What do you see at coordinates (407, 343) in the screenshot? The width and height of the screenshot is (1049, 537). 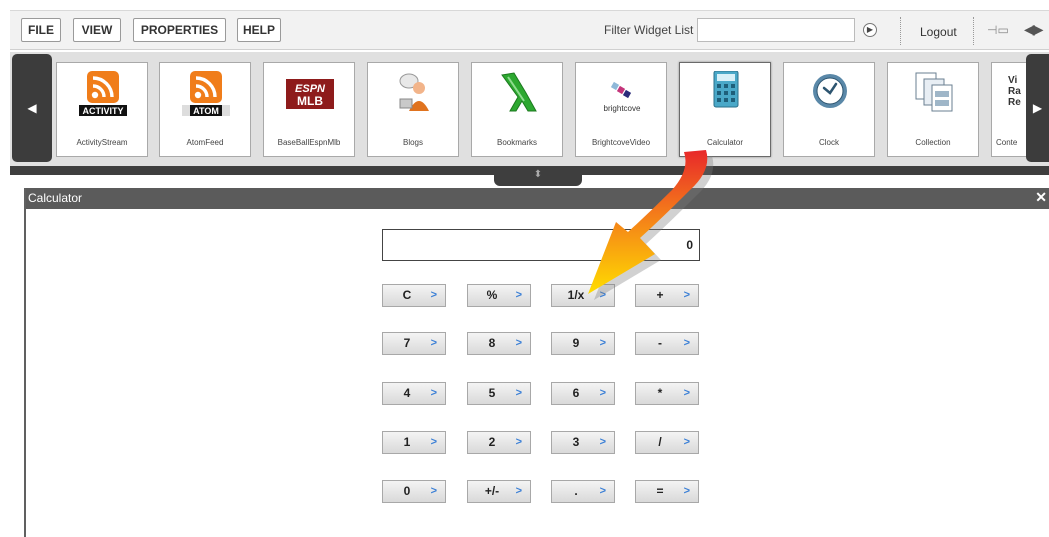 I see `calc-key-label: 7` at bounding box center [407, 343].